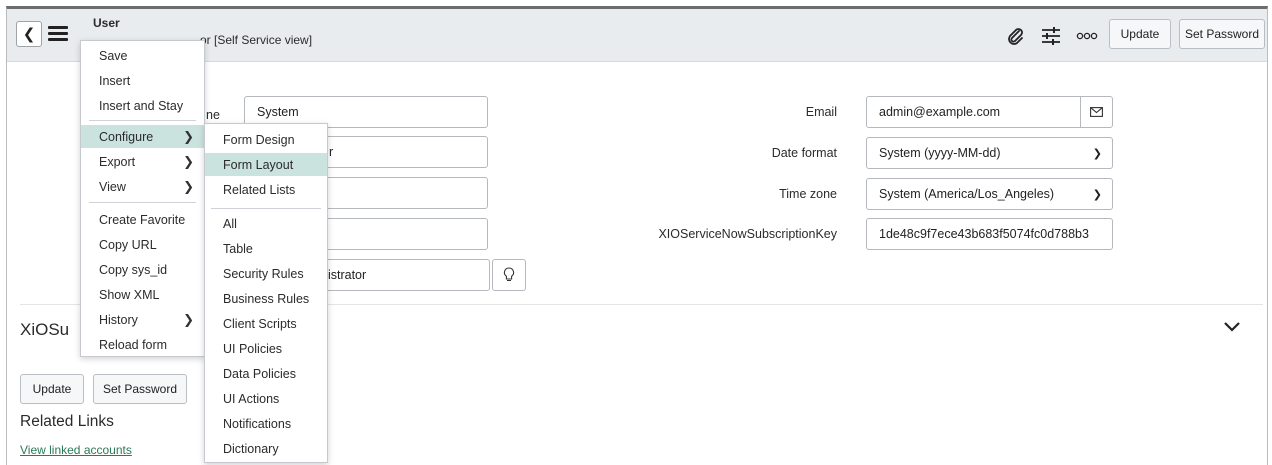 The image size is (1272, 465). Describe the element at coordinates (266, 298) in the screenshot. I see `submenu-item-business-rules: Business Rules` at that location.